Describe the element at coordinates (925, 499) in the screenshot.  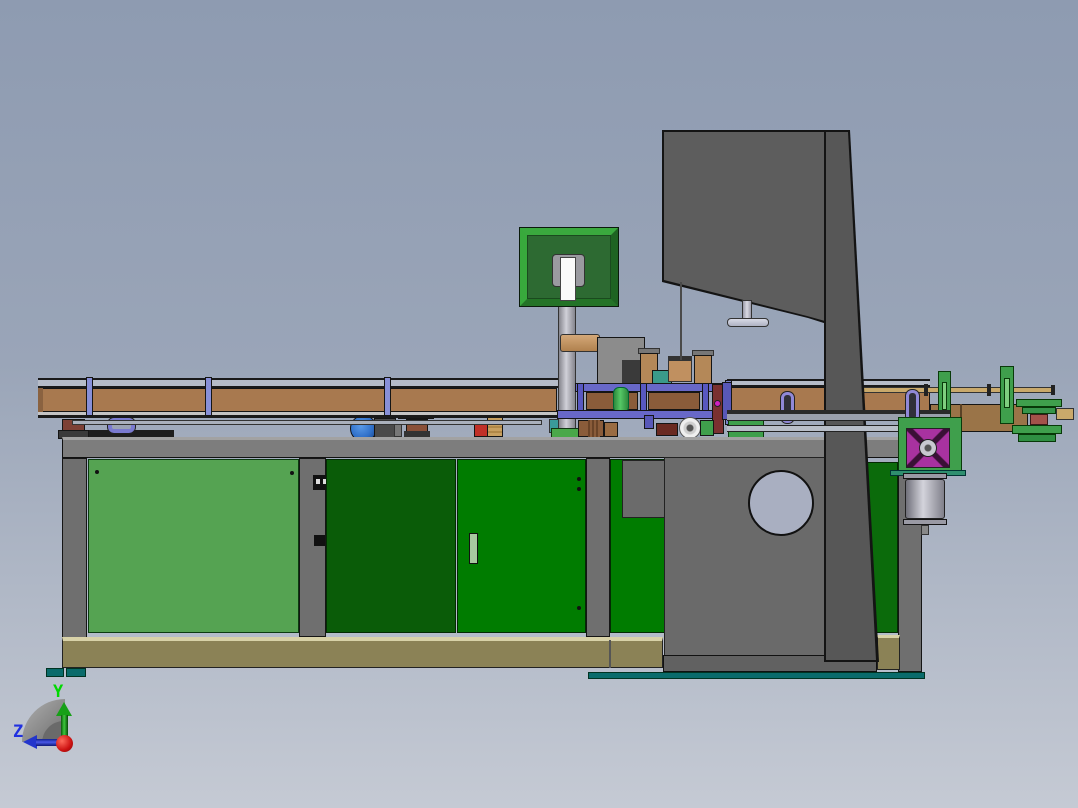
I see `motor-body` at that location.